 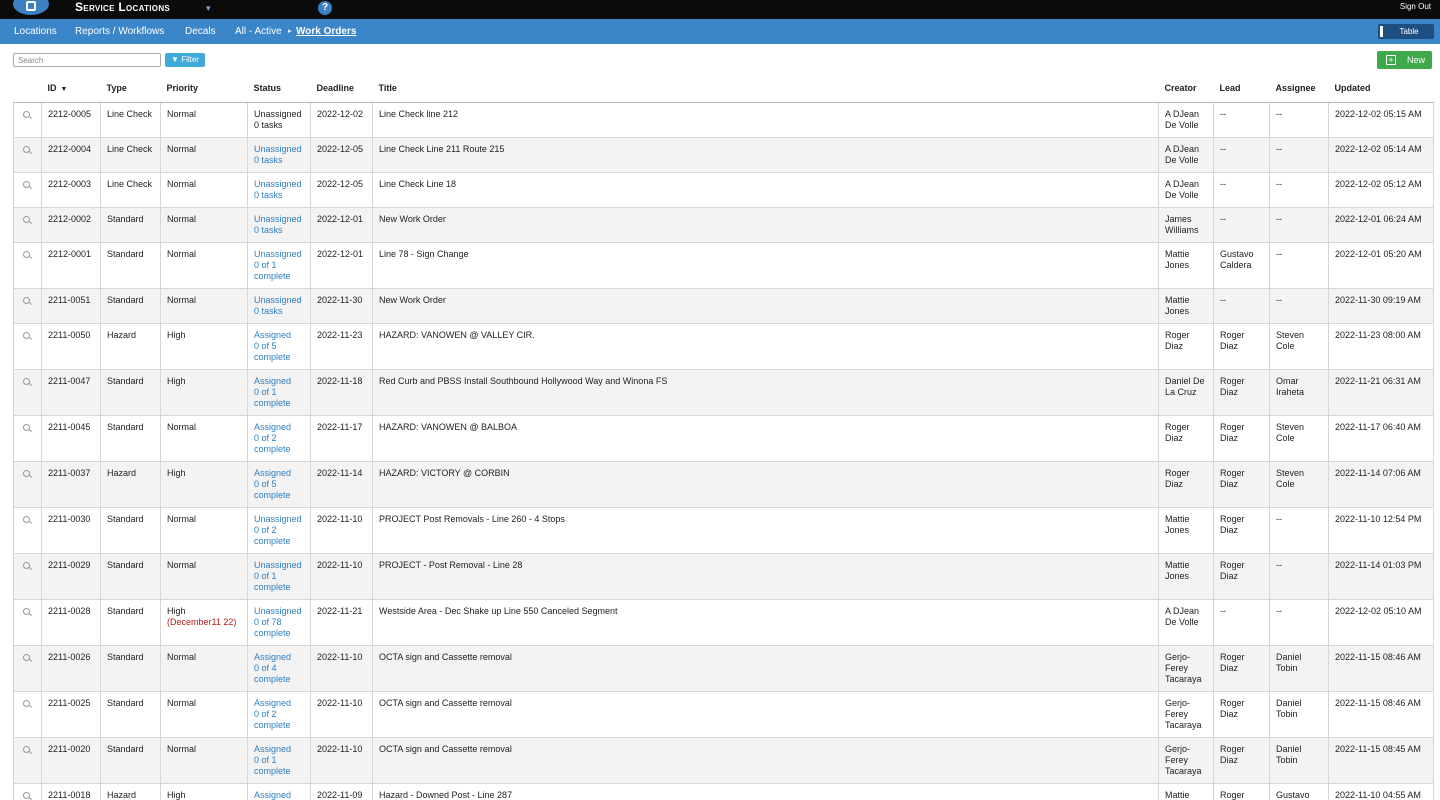 What do you see at coordinates (119, 31) in the screenshot?
I see `nav-reports-workflows: Reports / Workflows` at bounding box center [119, 31].